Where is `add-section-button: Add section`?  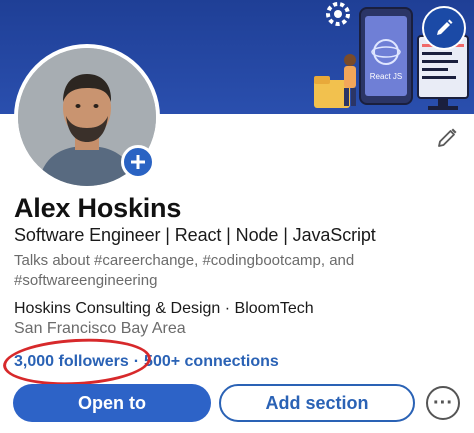
add-section-button: Add section is located at coordinates (317, 403).